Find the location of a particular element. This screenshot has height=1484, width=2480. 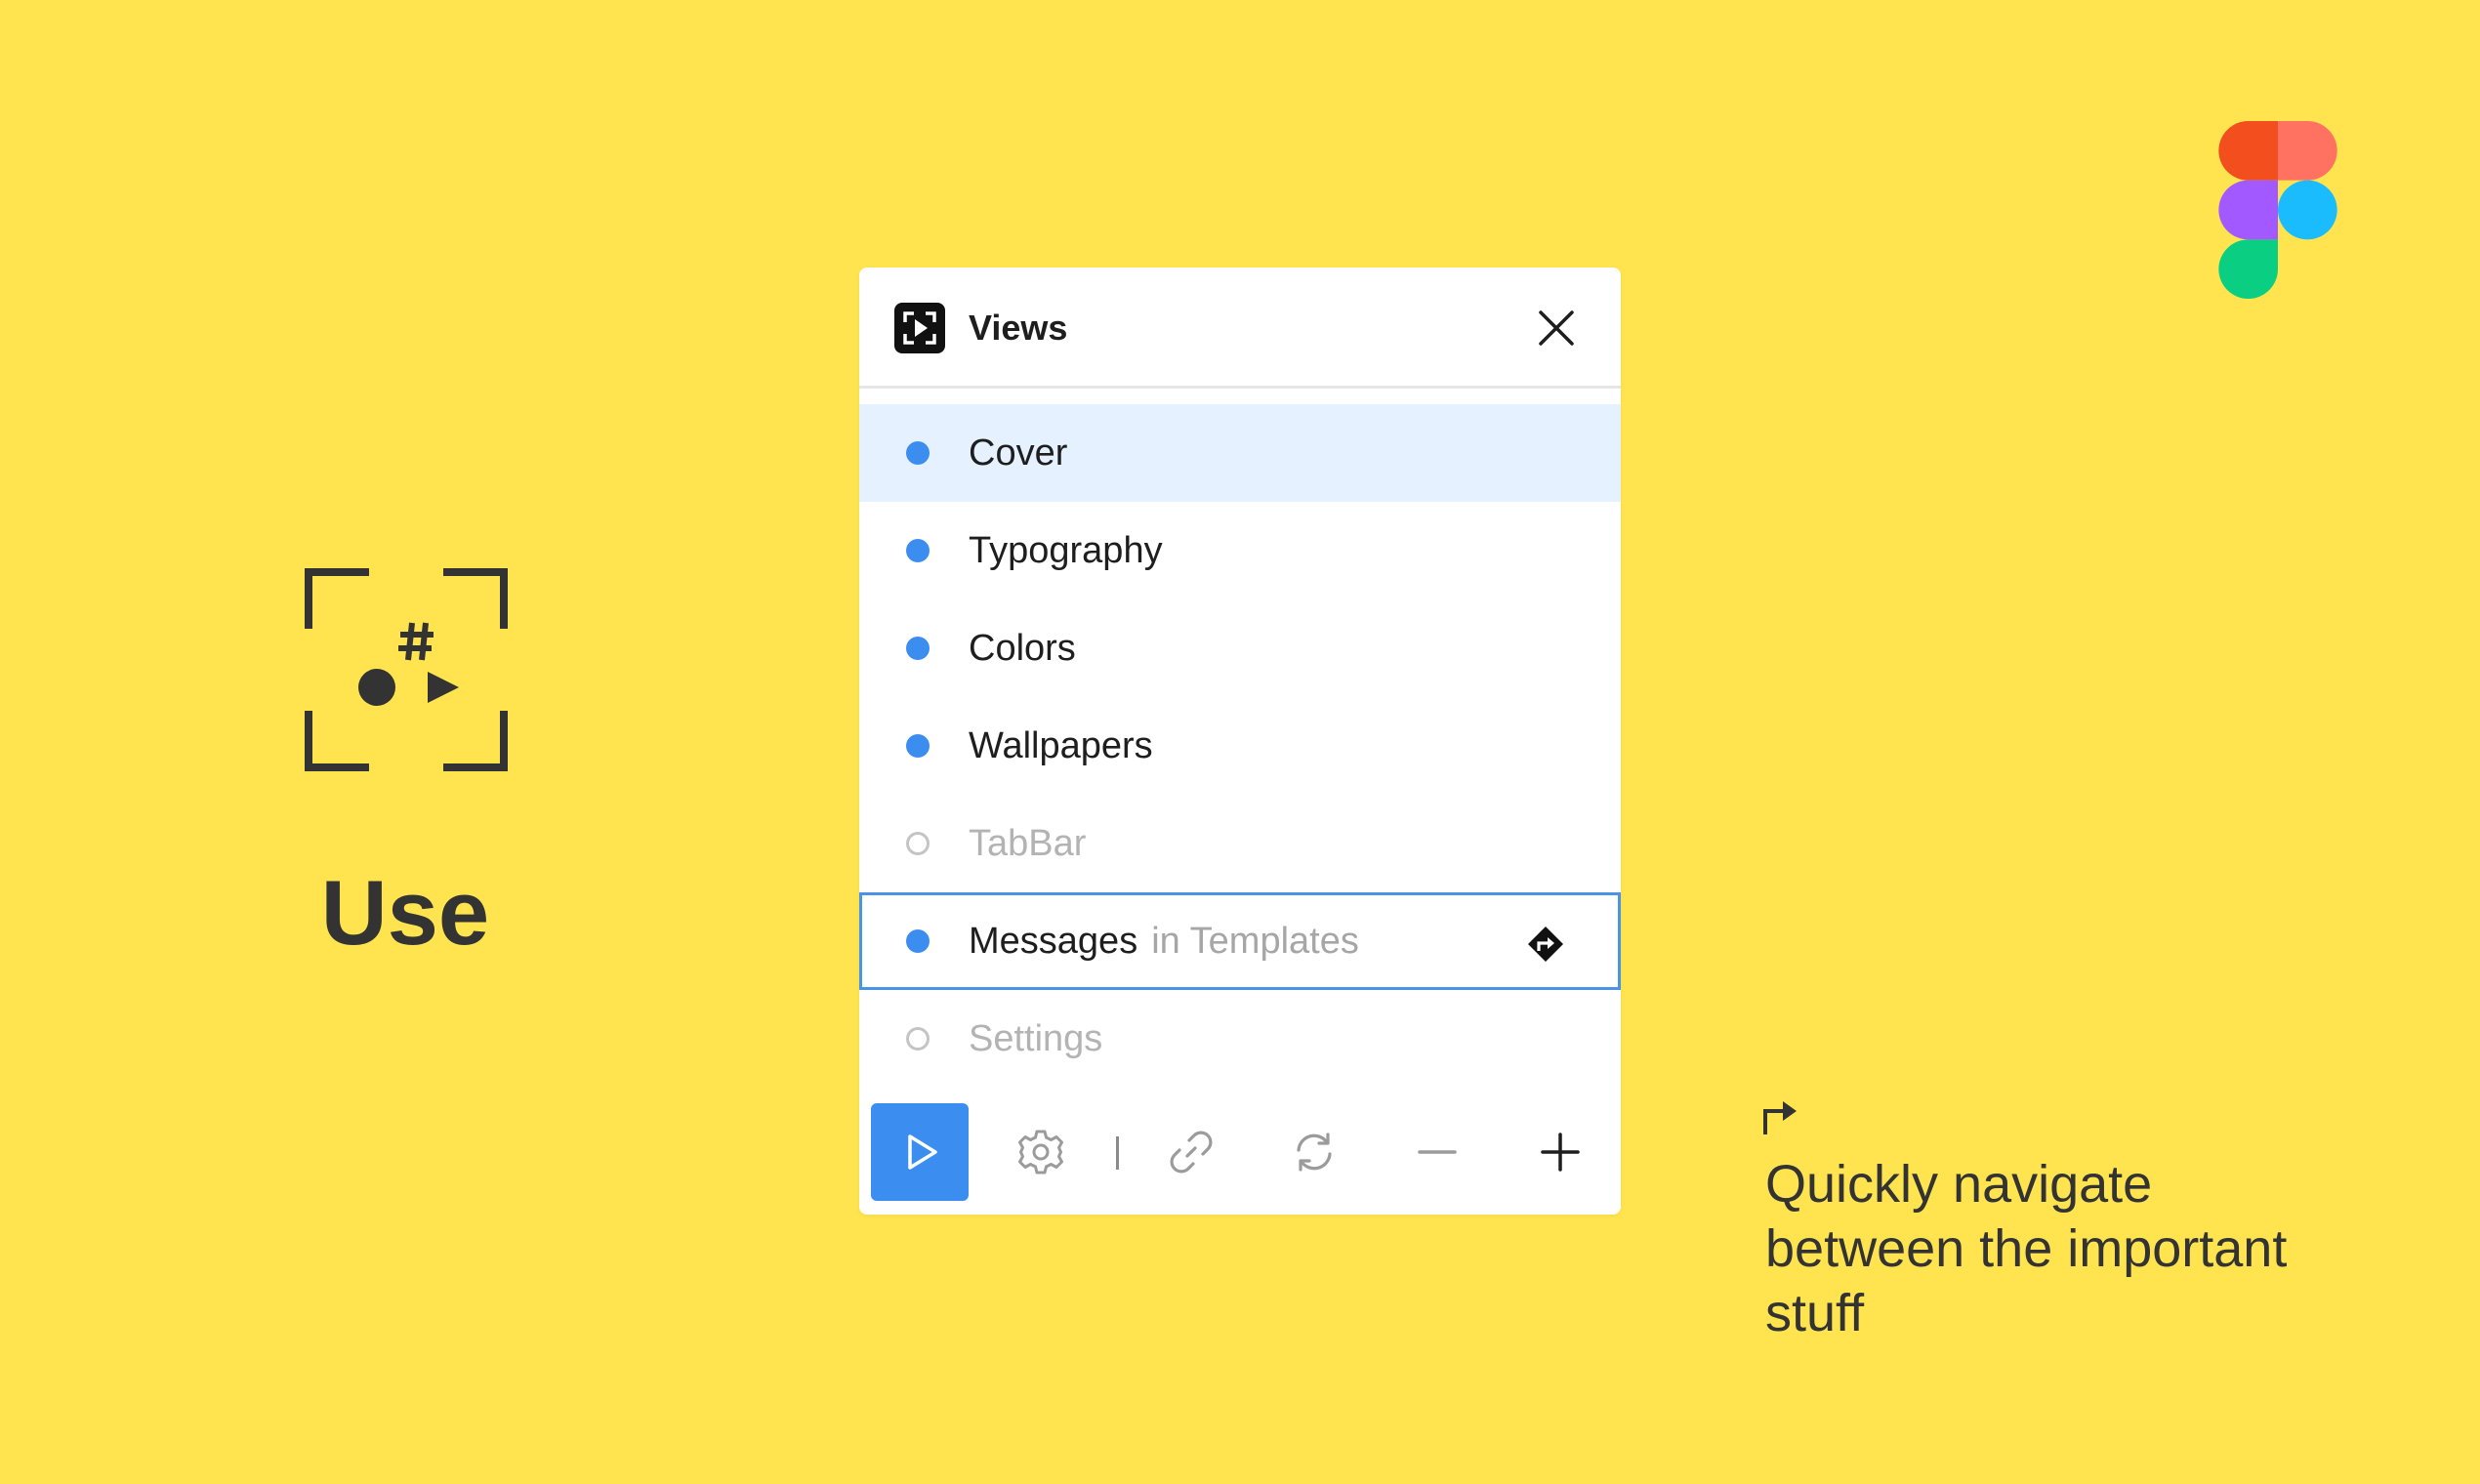

view-name: Messages is located at coordinates (1053, 942).